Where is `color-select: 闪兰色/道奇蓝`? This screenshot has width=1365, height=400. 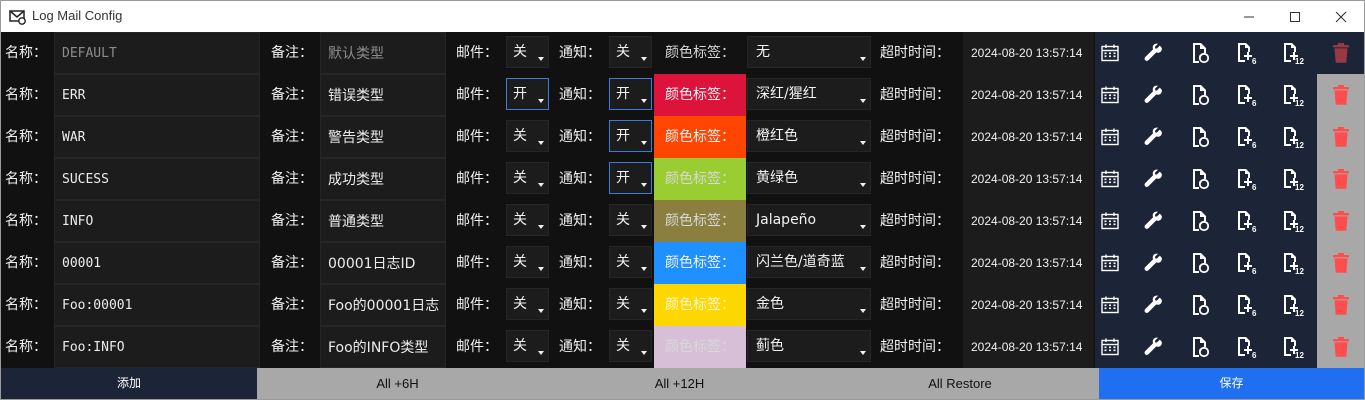
color-select: 闪兰色/道奇蓝 is located at coordinates (809, 262).